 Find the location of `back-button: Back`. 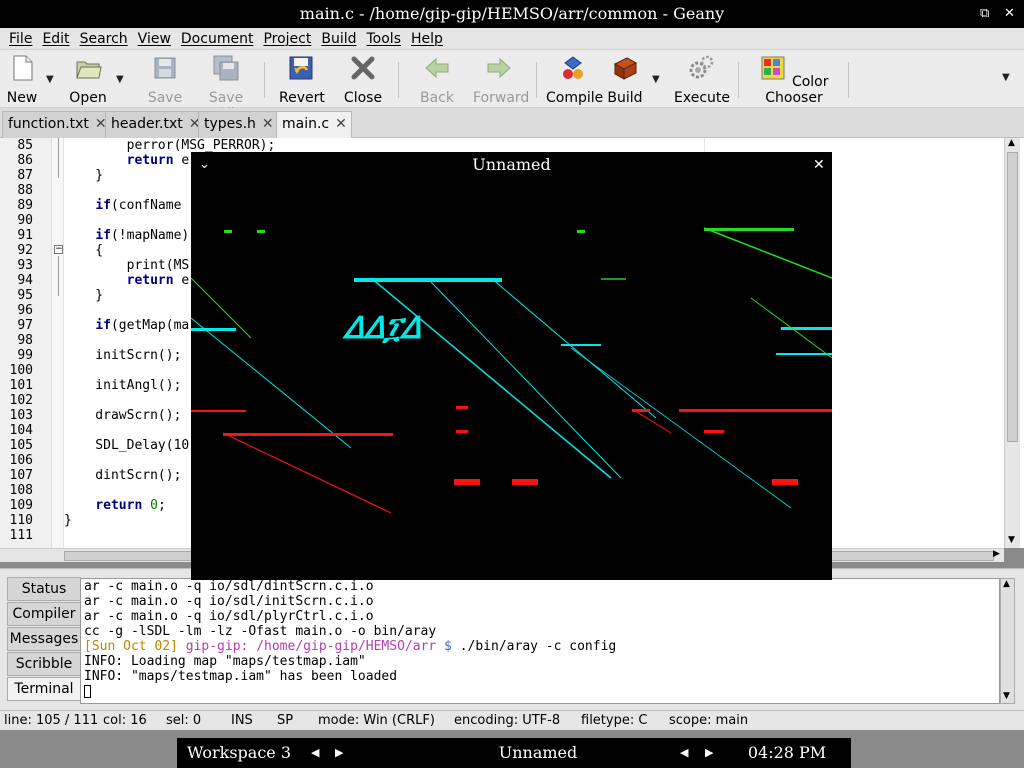

back-button: Back is located at coordinates (437, 80).